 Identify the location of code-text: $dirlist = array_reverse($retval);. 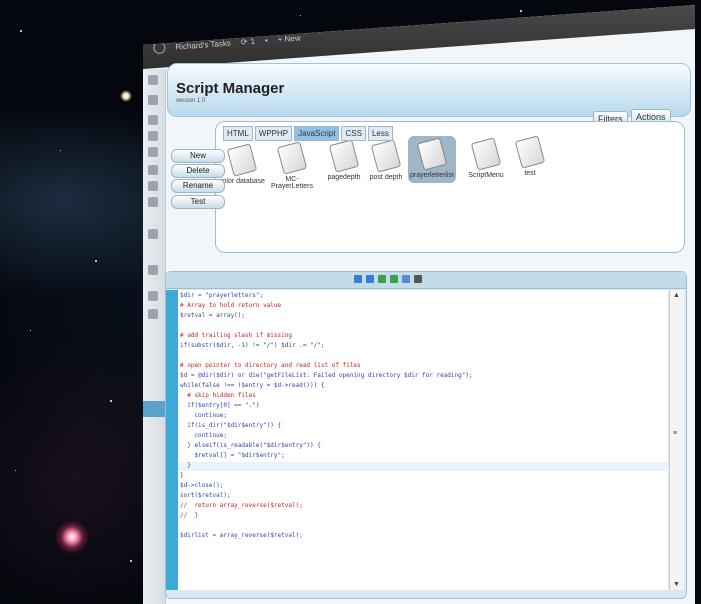
(241, 535).